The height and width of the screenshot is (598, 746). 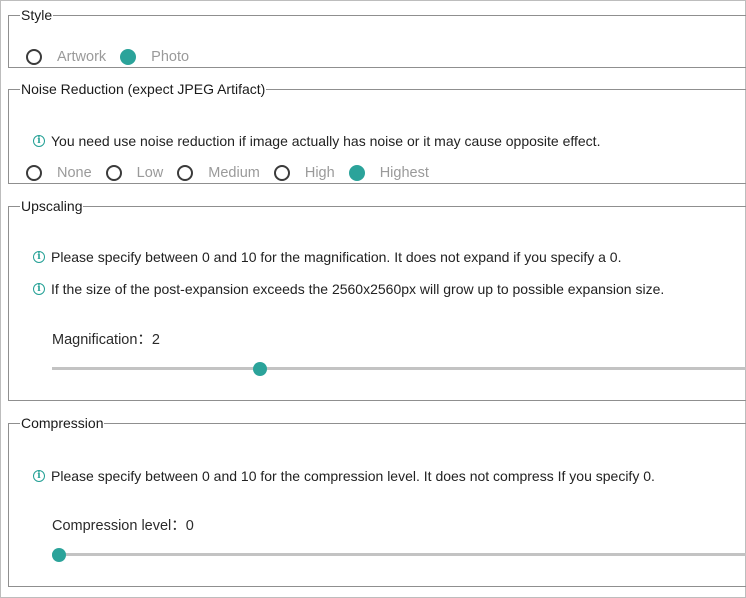 I want to click on upscaling-legend: Upscaling, so click(x=52, y=206).